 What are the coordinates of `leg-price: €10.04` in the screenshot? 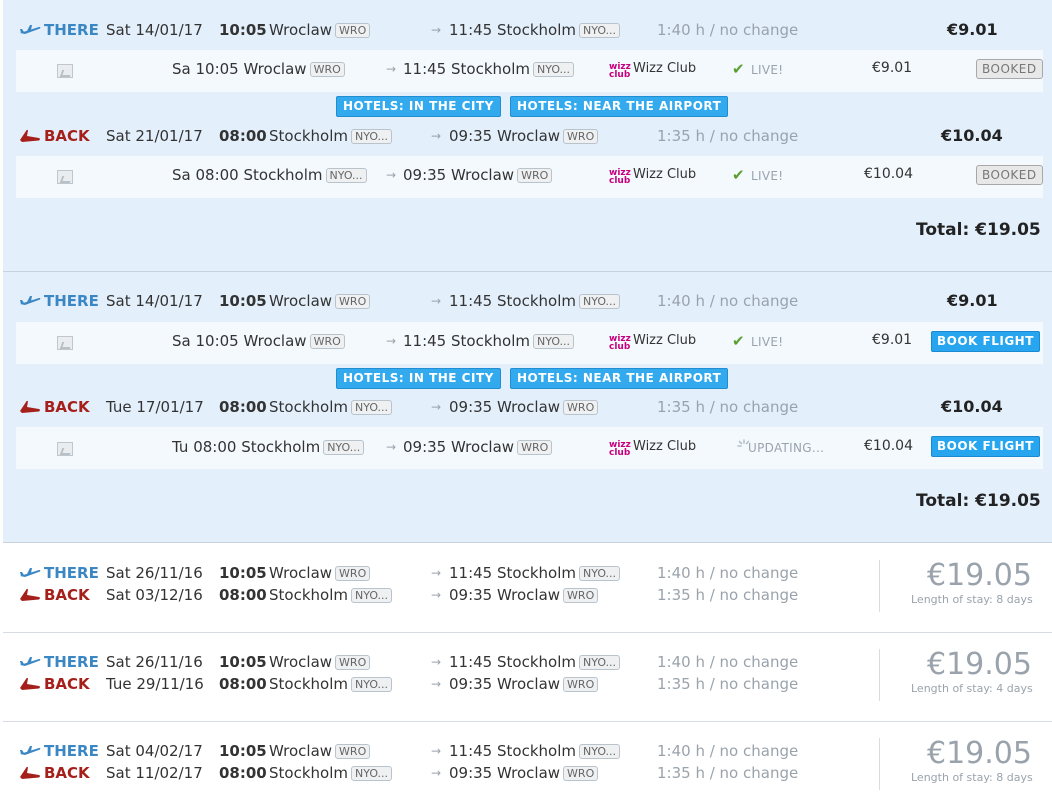 It's located at (972, 406).